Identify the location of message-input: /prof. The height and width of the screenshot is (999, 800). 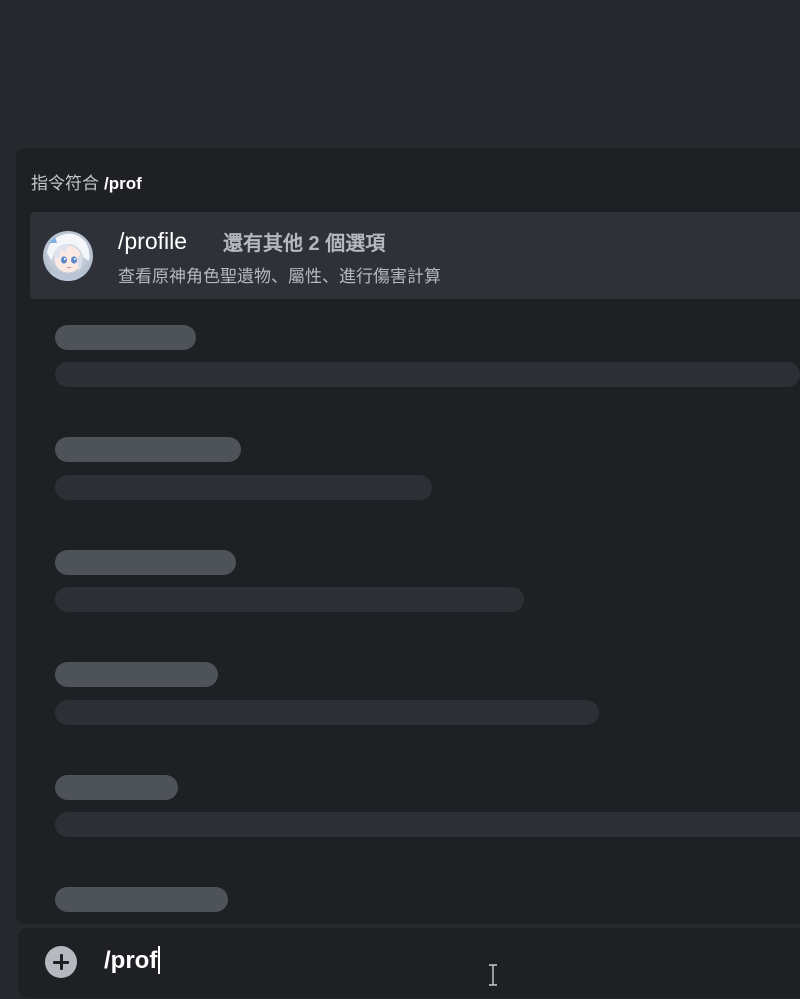
(132, 960).